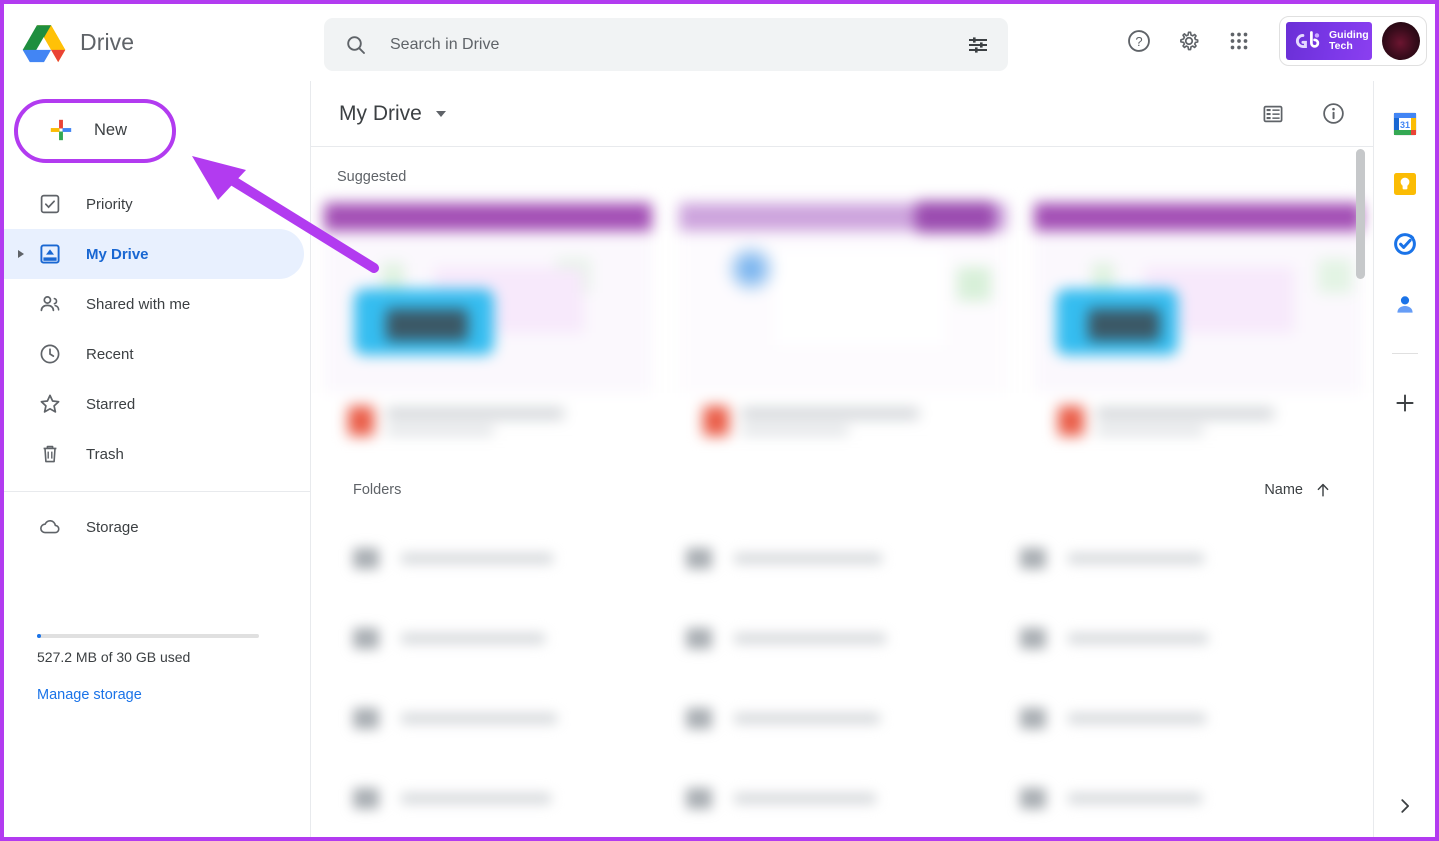 This screenshot has width=1439, height=841. Describe the element at coordinates (1198, 295) in the screenshot. I see `file-preview` at that location.